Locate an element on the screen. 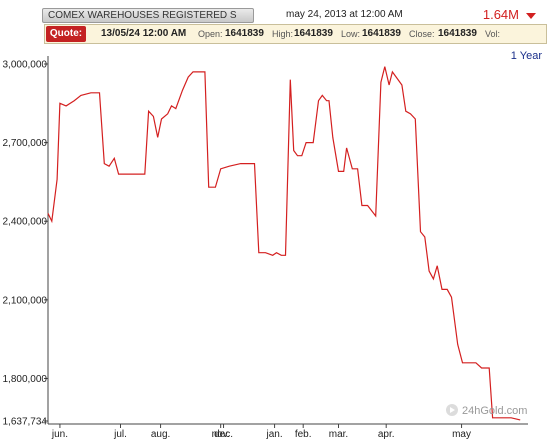 The width and height of the screenshot is (550, 445). watermark: 24hGold.com is located at coordinates (486, 410).